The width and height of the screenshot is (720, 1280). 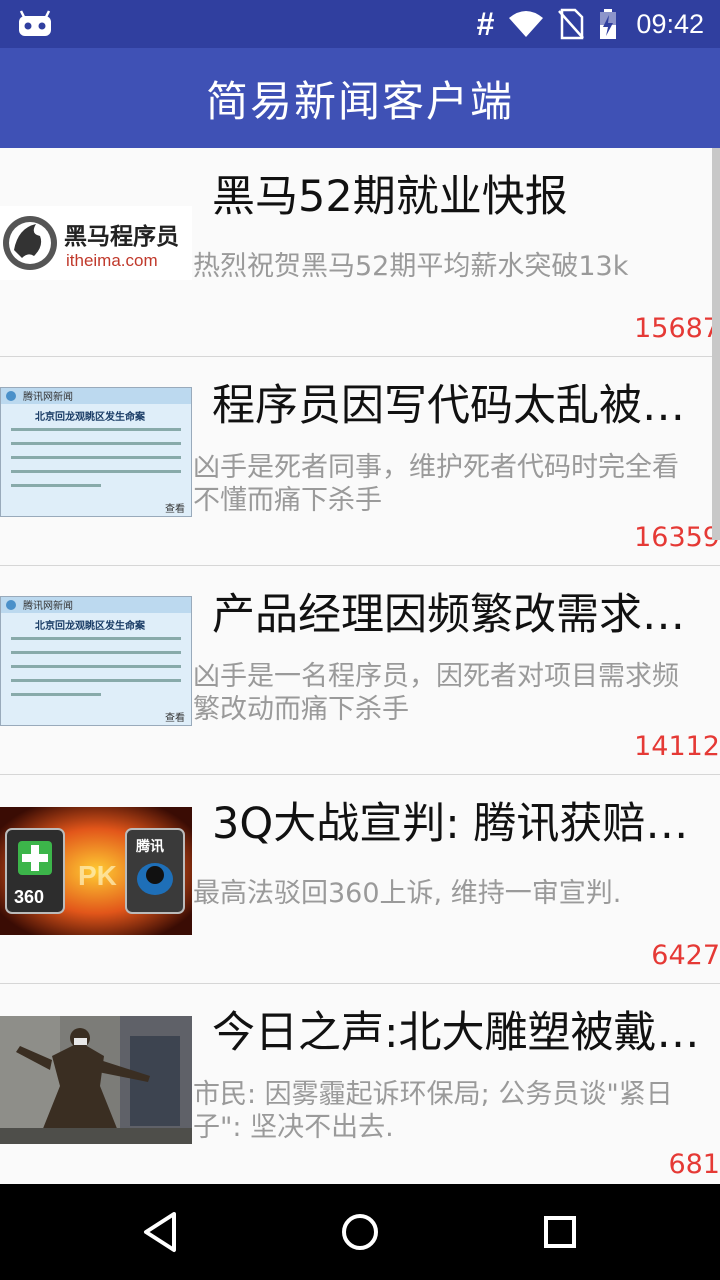 What do you see at coordinates (560, 1232) in the screenshot?
I see `recents-icon` at bounding box center [560, 1232].